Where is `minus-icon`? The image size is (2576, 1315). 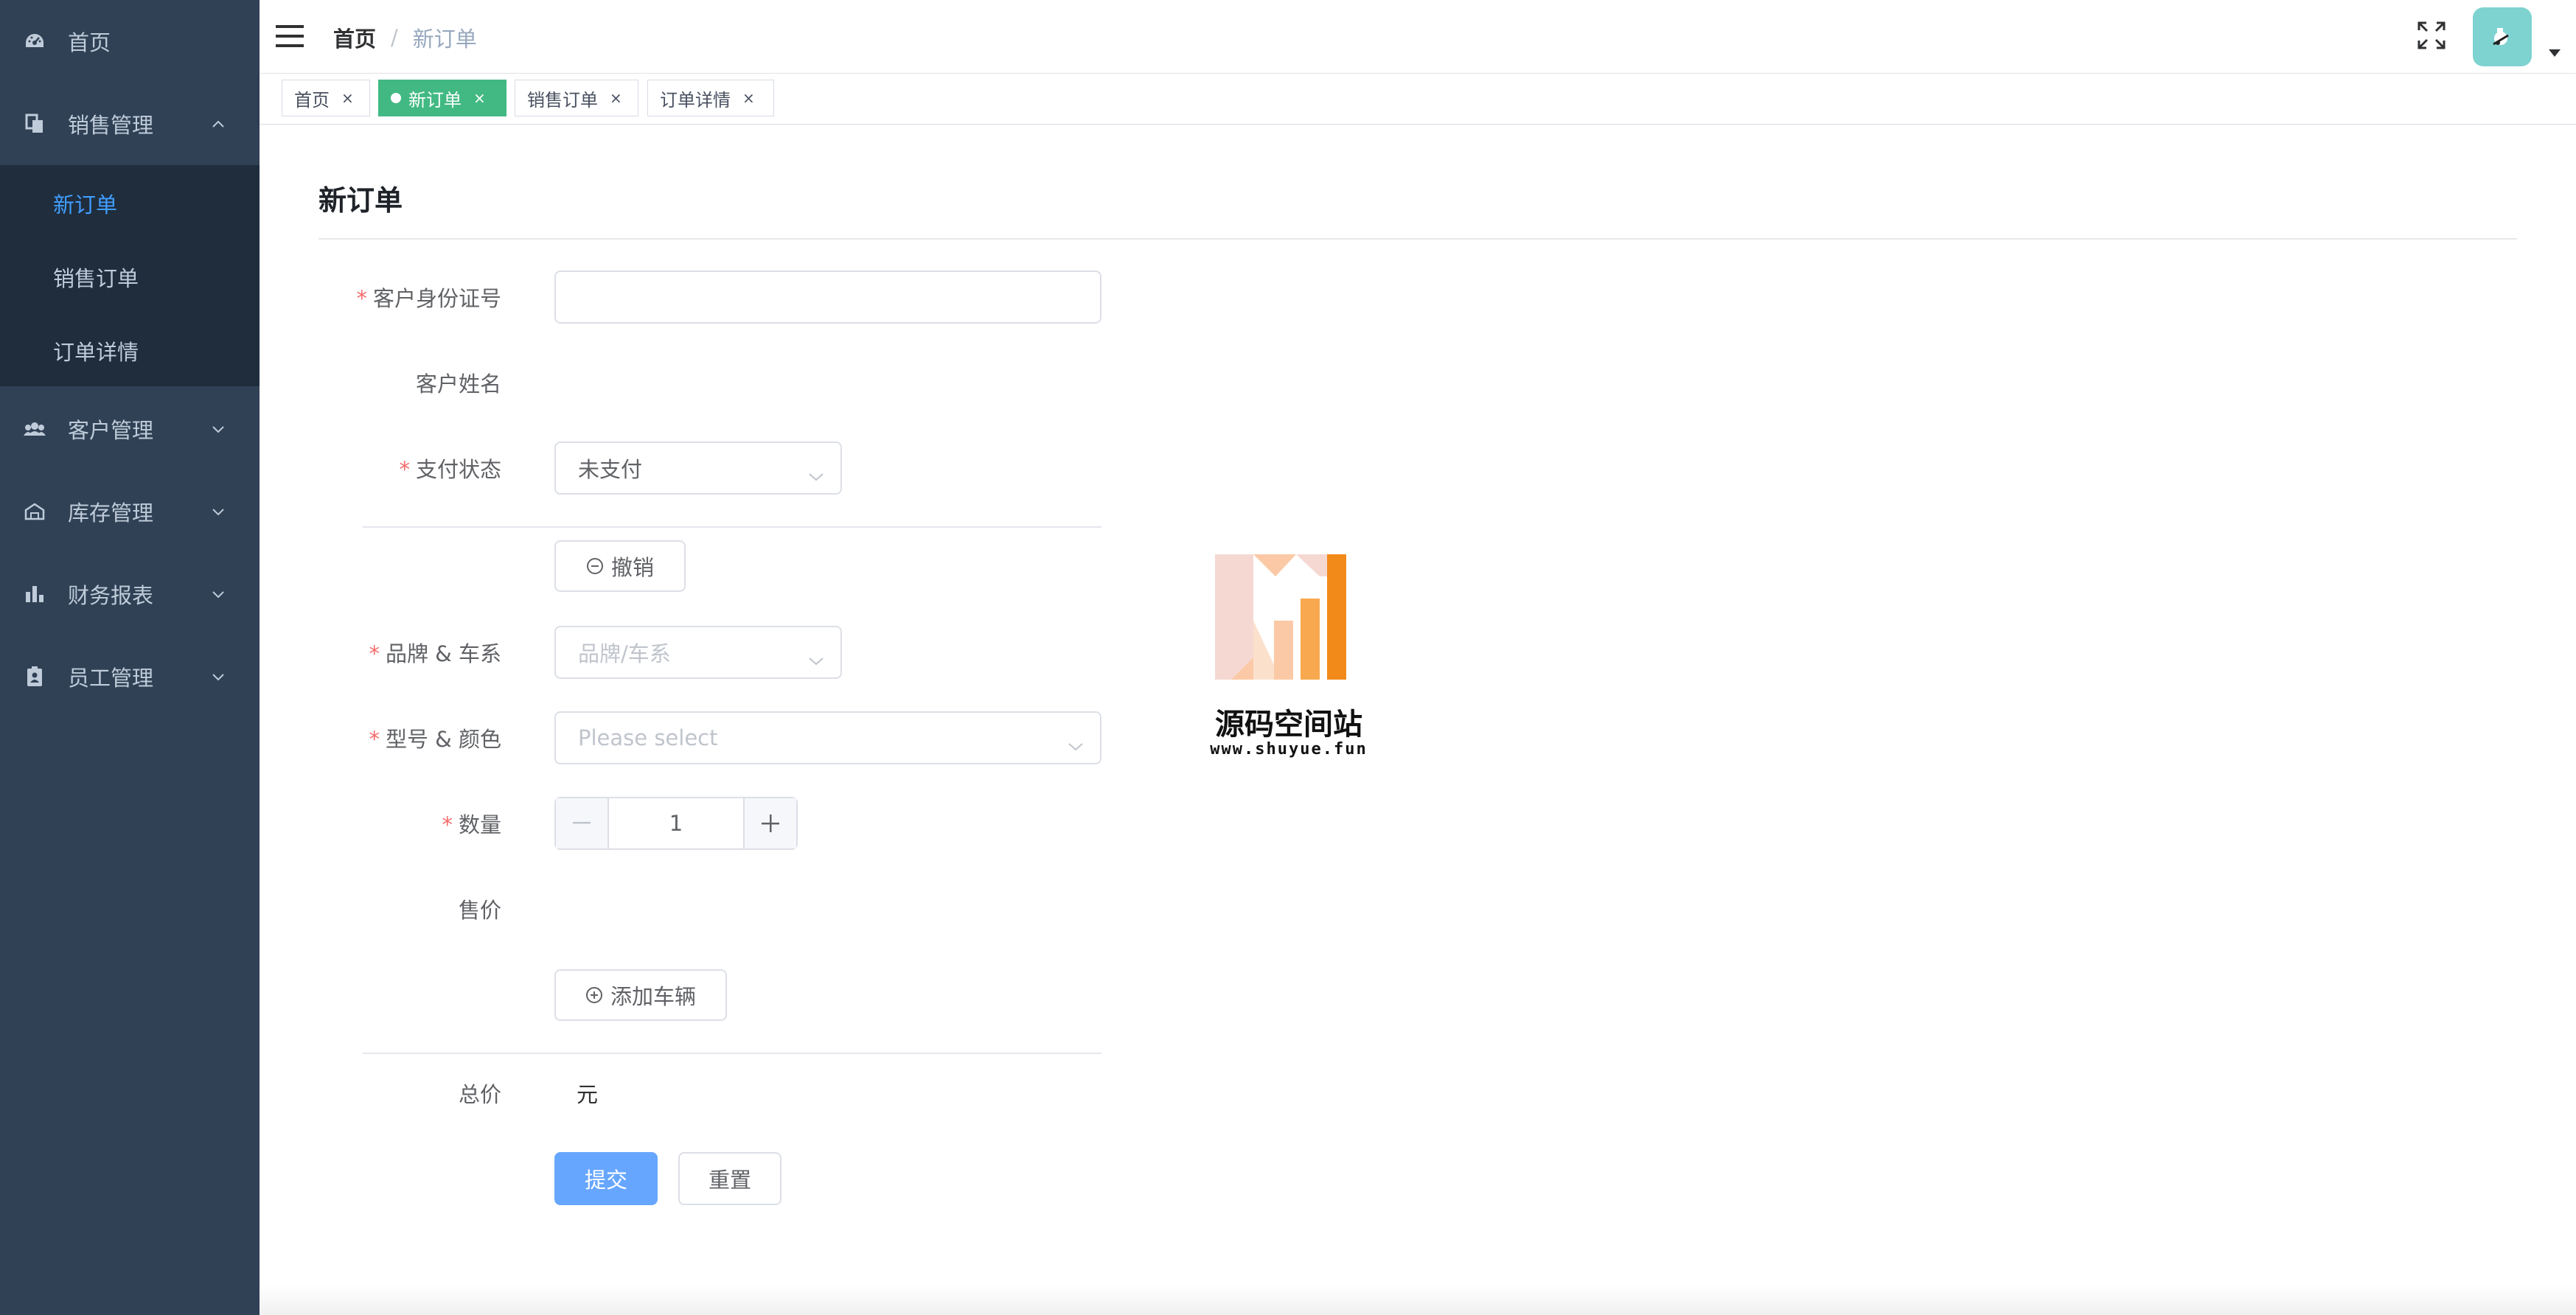 minus-icon is located at coordinates (582, 823).